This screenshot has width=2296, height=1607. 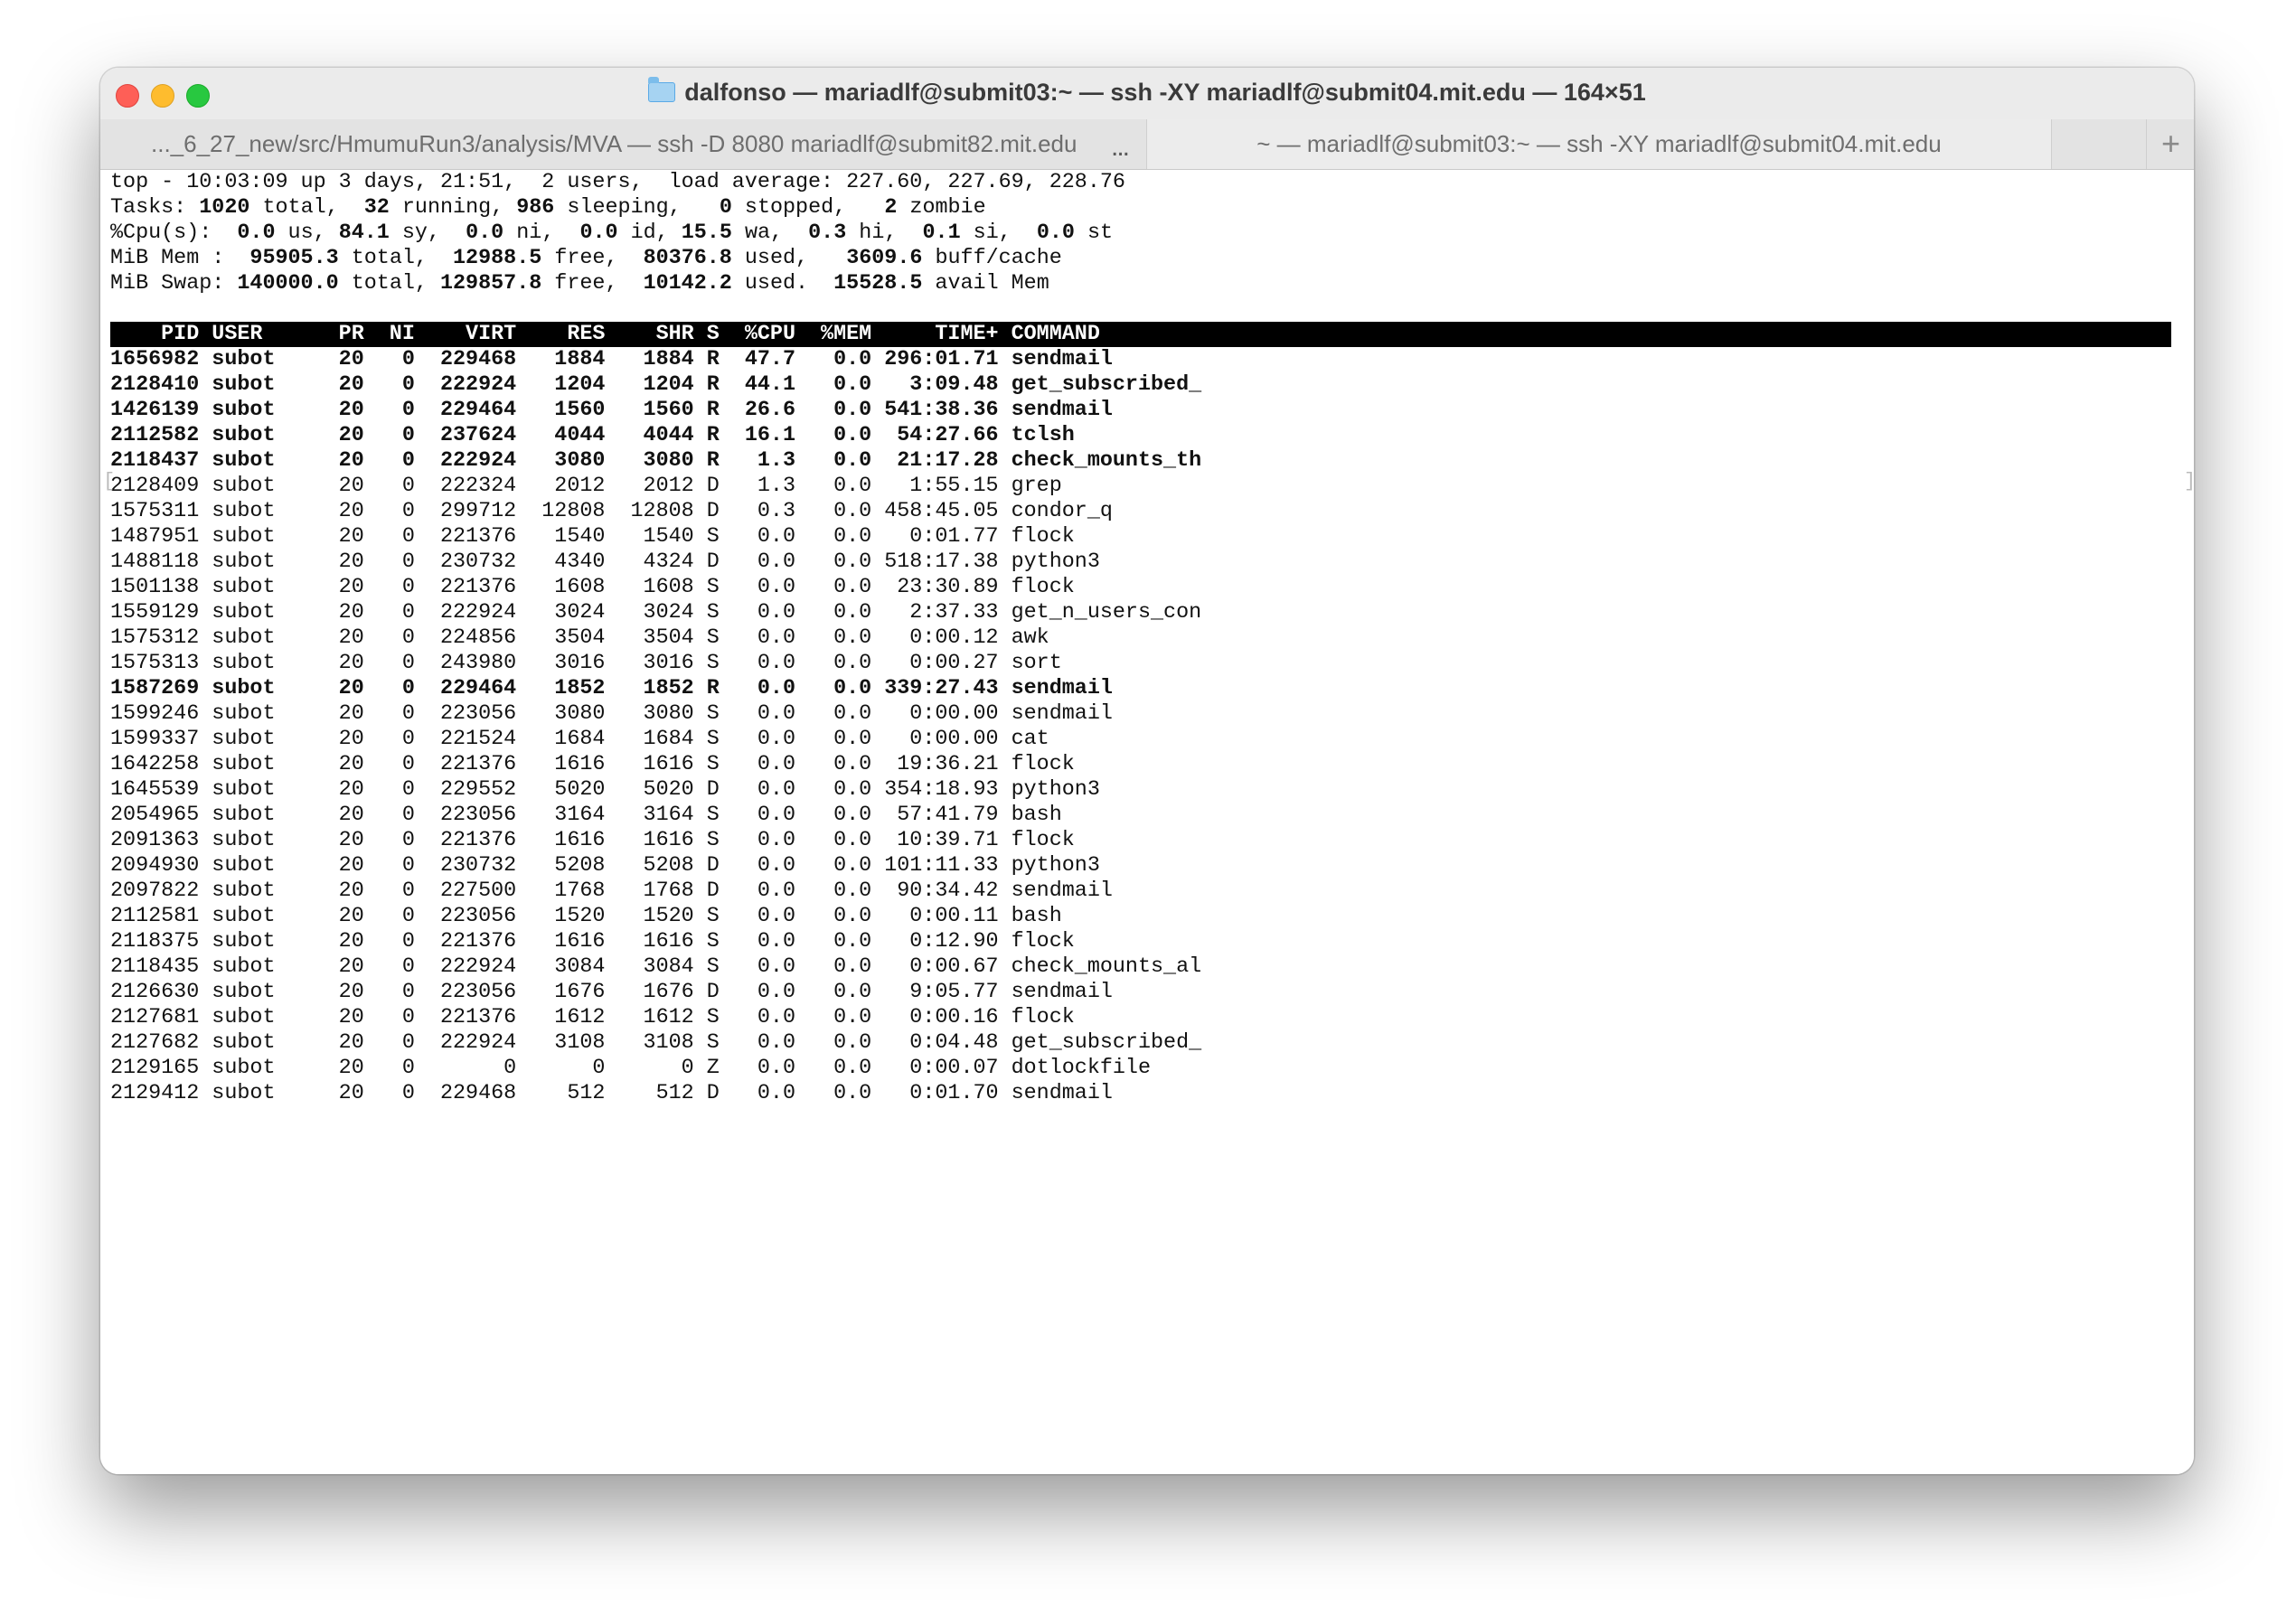 I want to click on tasks-sleeping: 986, so click(x=535, y=208).